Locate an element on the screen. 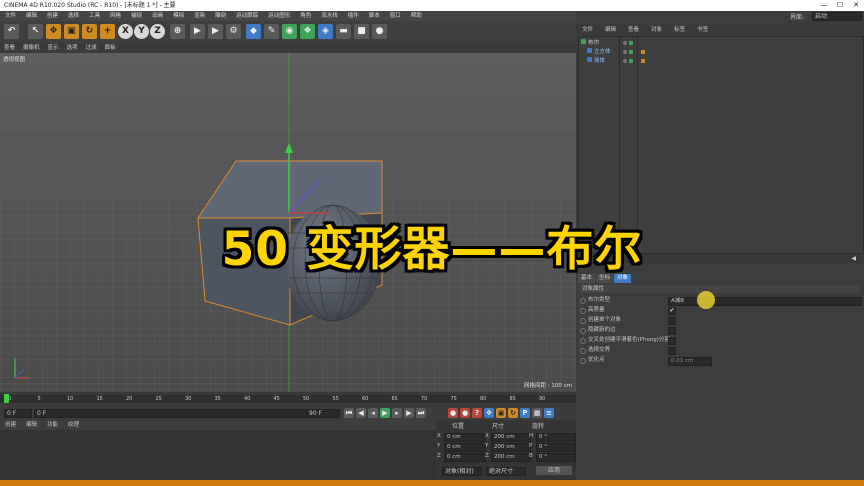 This screenshot has height=486, width=864. maximize-button: ☐ is located at coordinates (840, 5).